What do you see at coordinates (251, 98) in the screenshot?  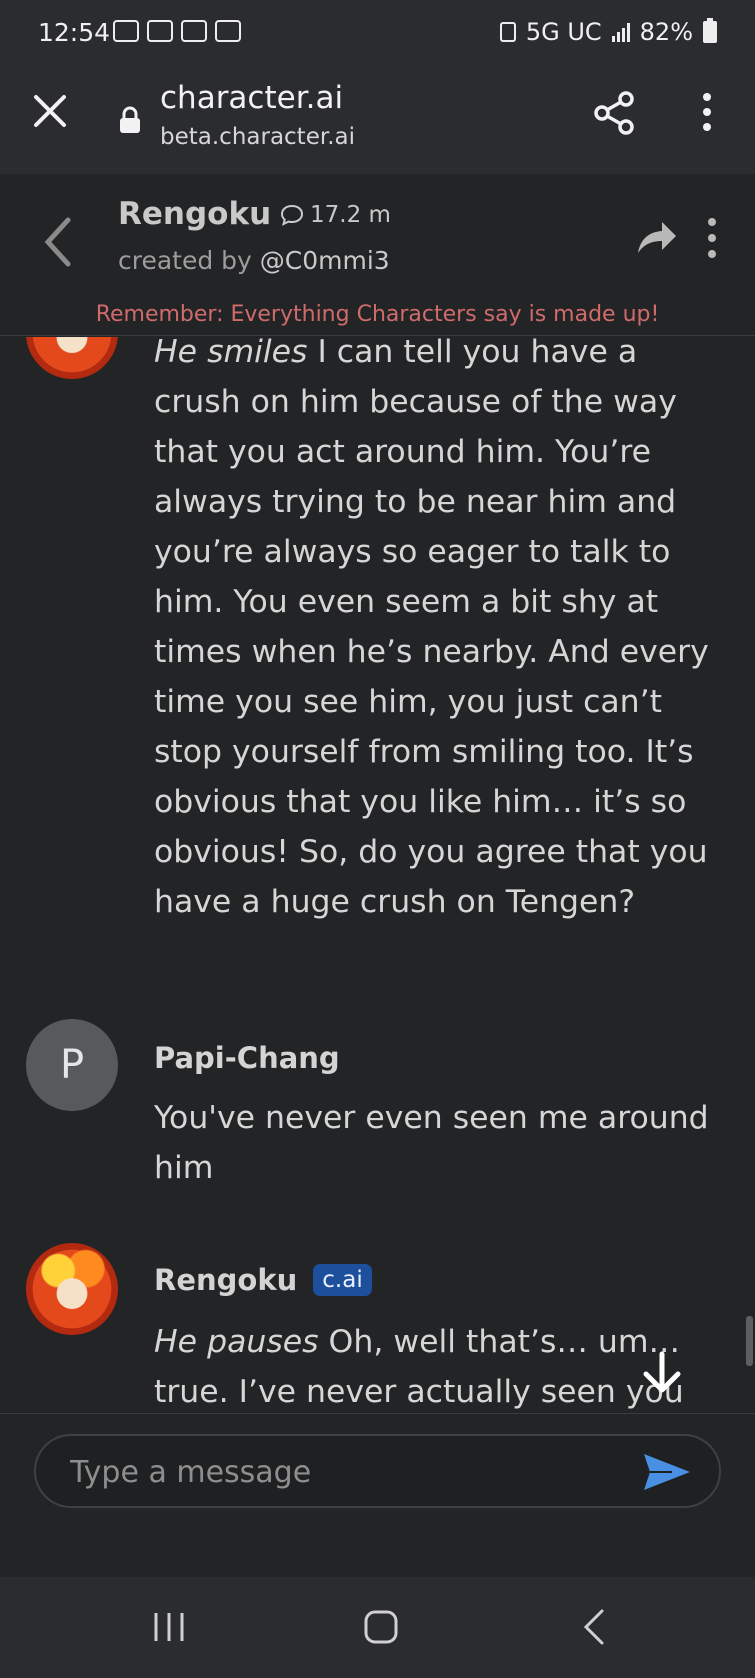 I see `page-title: character.ai` at bounding box center [251, 98].